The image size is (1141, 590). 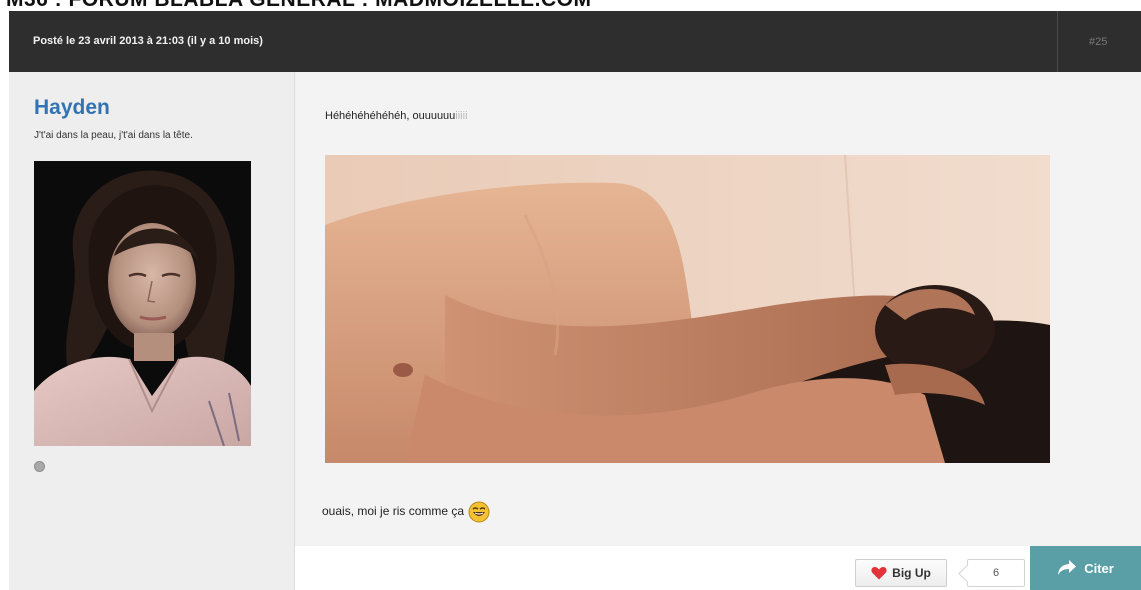 What do you see at coordinates (1099, 568) in the screenshot?
I see `quote-label: Citer` at bounding box center [1099, 568].